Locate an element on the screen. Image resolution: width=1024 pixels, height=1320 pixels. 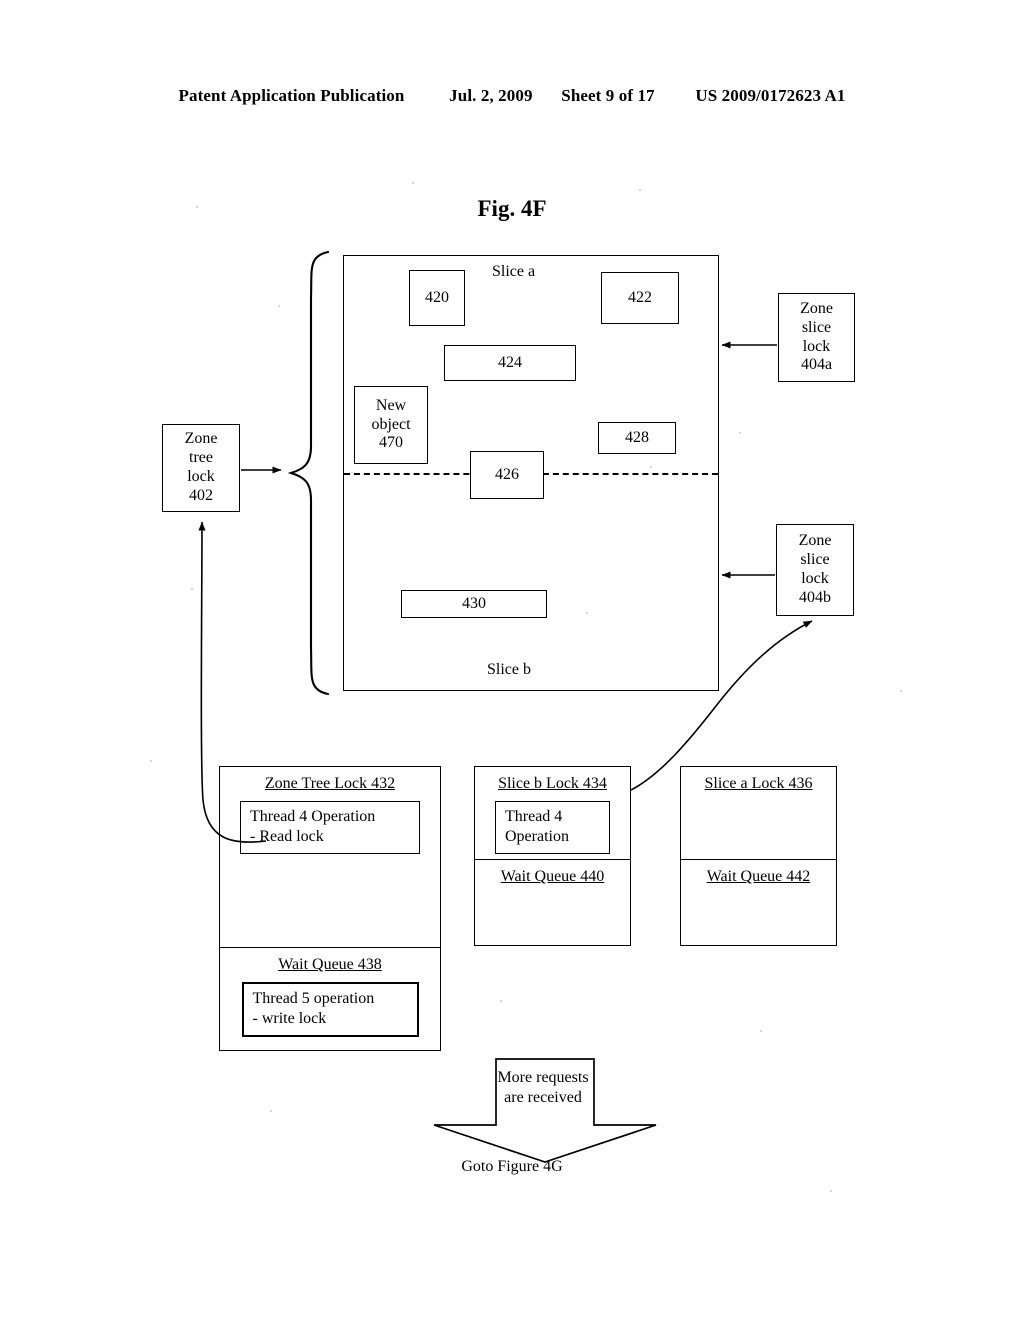
zone-slice-lock-a-line-1: Zone is located at coordinates (816, 308).